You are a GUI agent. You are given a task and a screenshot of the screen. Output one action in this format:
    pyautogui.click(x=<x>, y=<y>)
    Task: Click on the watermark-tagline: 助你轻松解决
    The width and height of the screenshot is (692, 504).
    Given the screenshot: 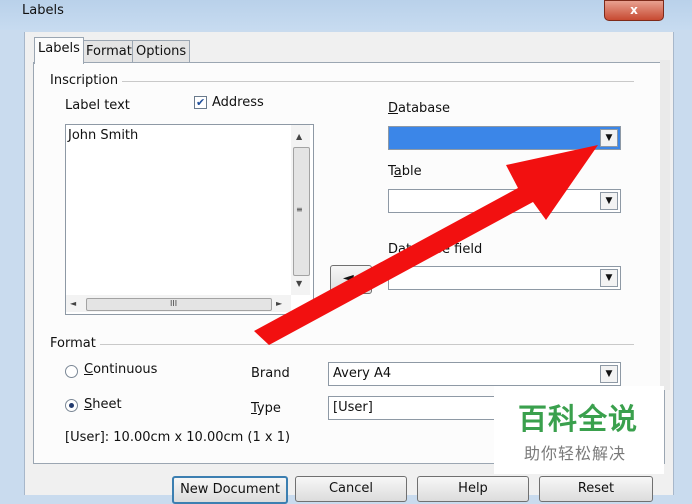 What is the action you would take?
    pyautogui.click(x=575, y=453)
    